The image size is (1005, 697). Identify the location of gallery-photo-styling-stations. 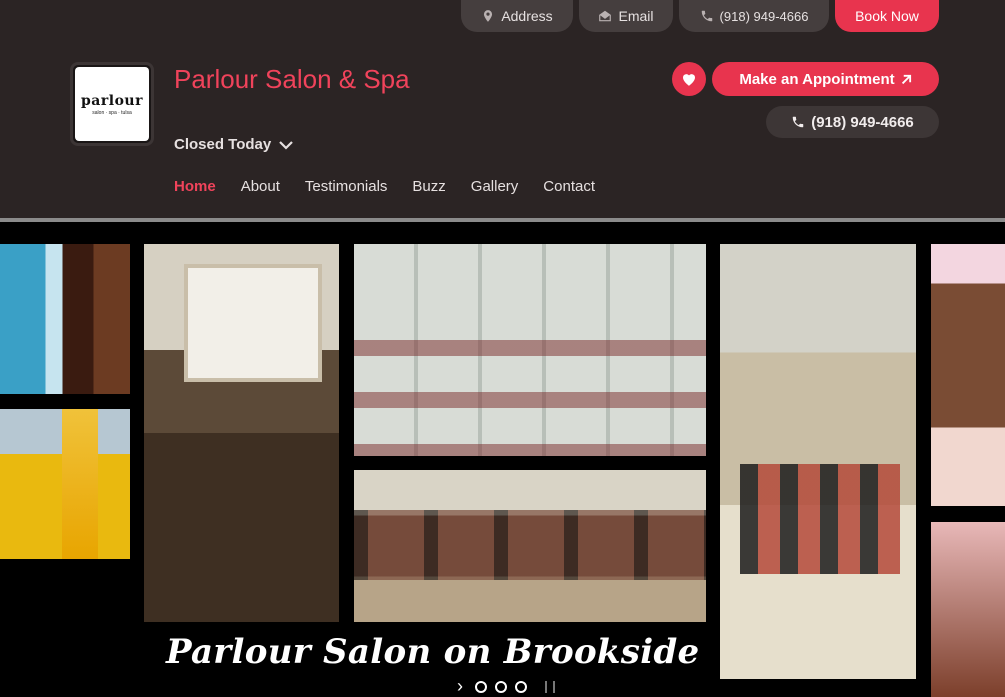
(530, 546).